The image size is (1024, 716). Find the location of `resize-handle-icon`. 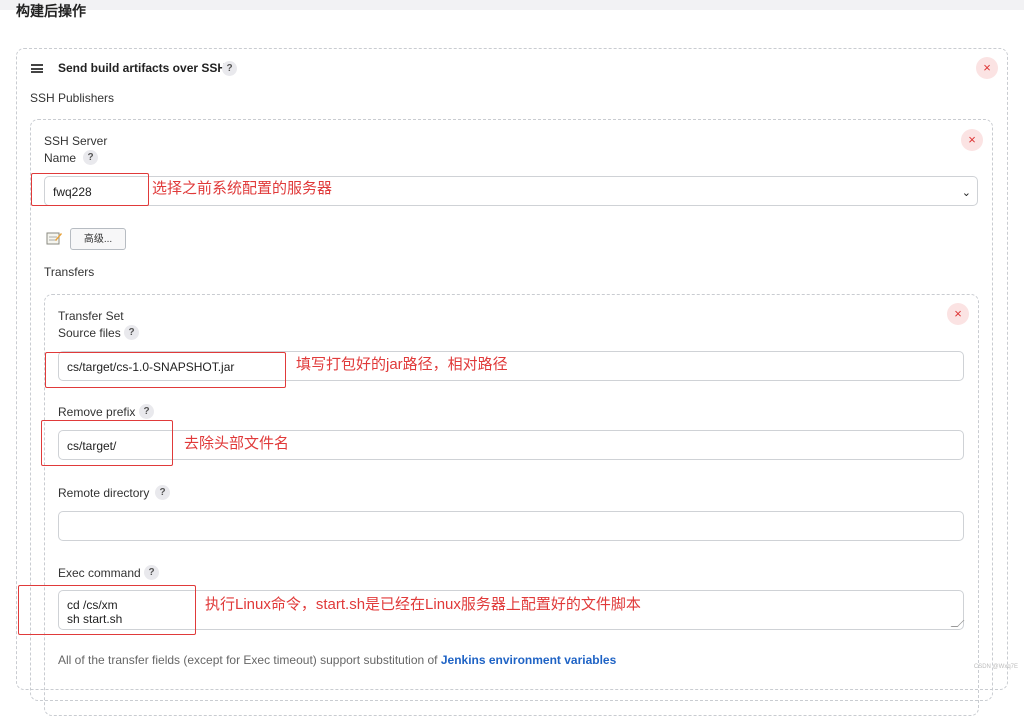

resize-handle-icon is located at coordinates (957, 623).